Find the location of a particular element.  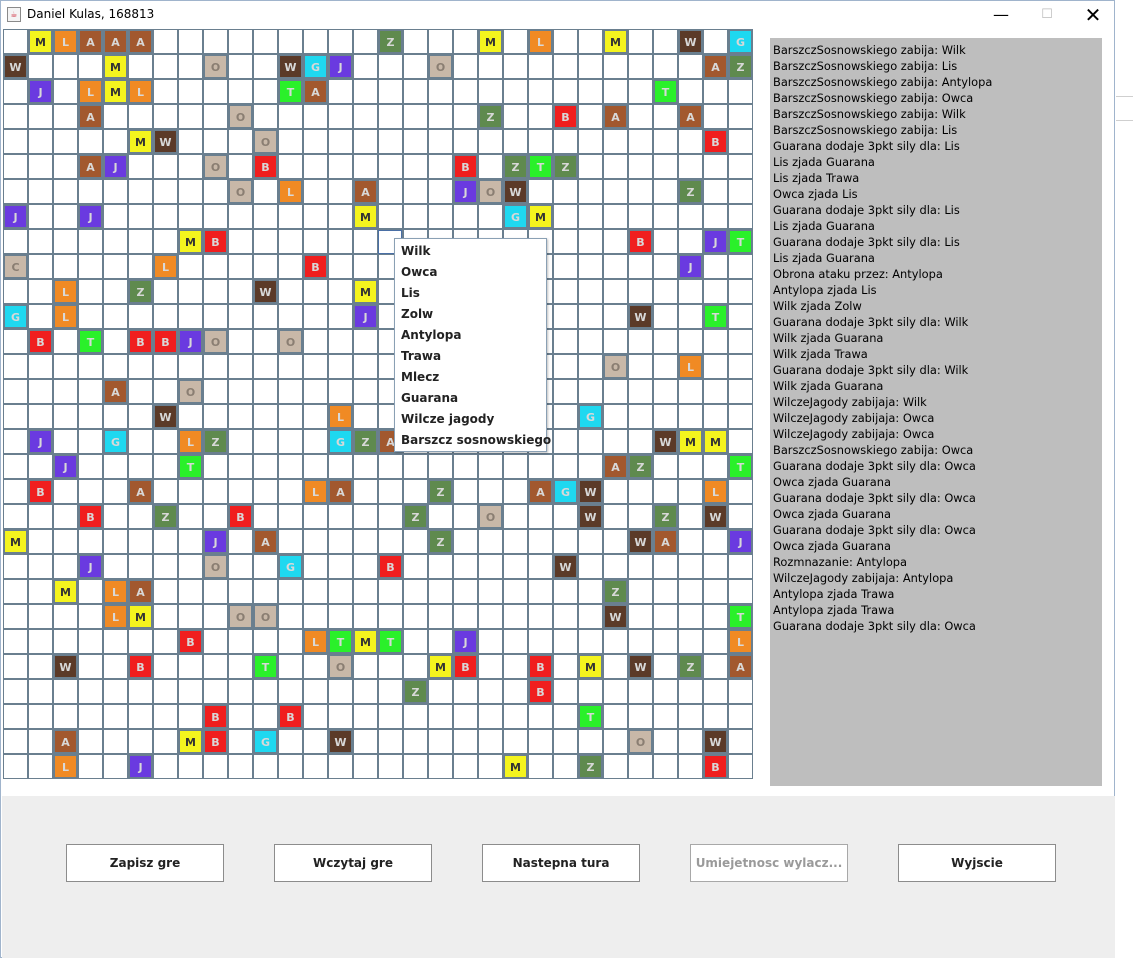

board-cell: T is located at coordinates (665, 91).